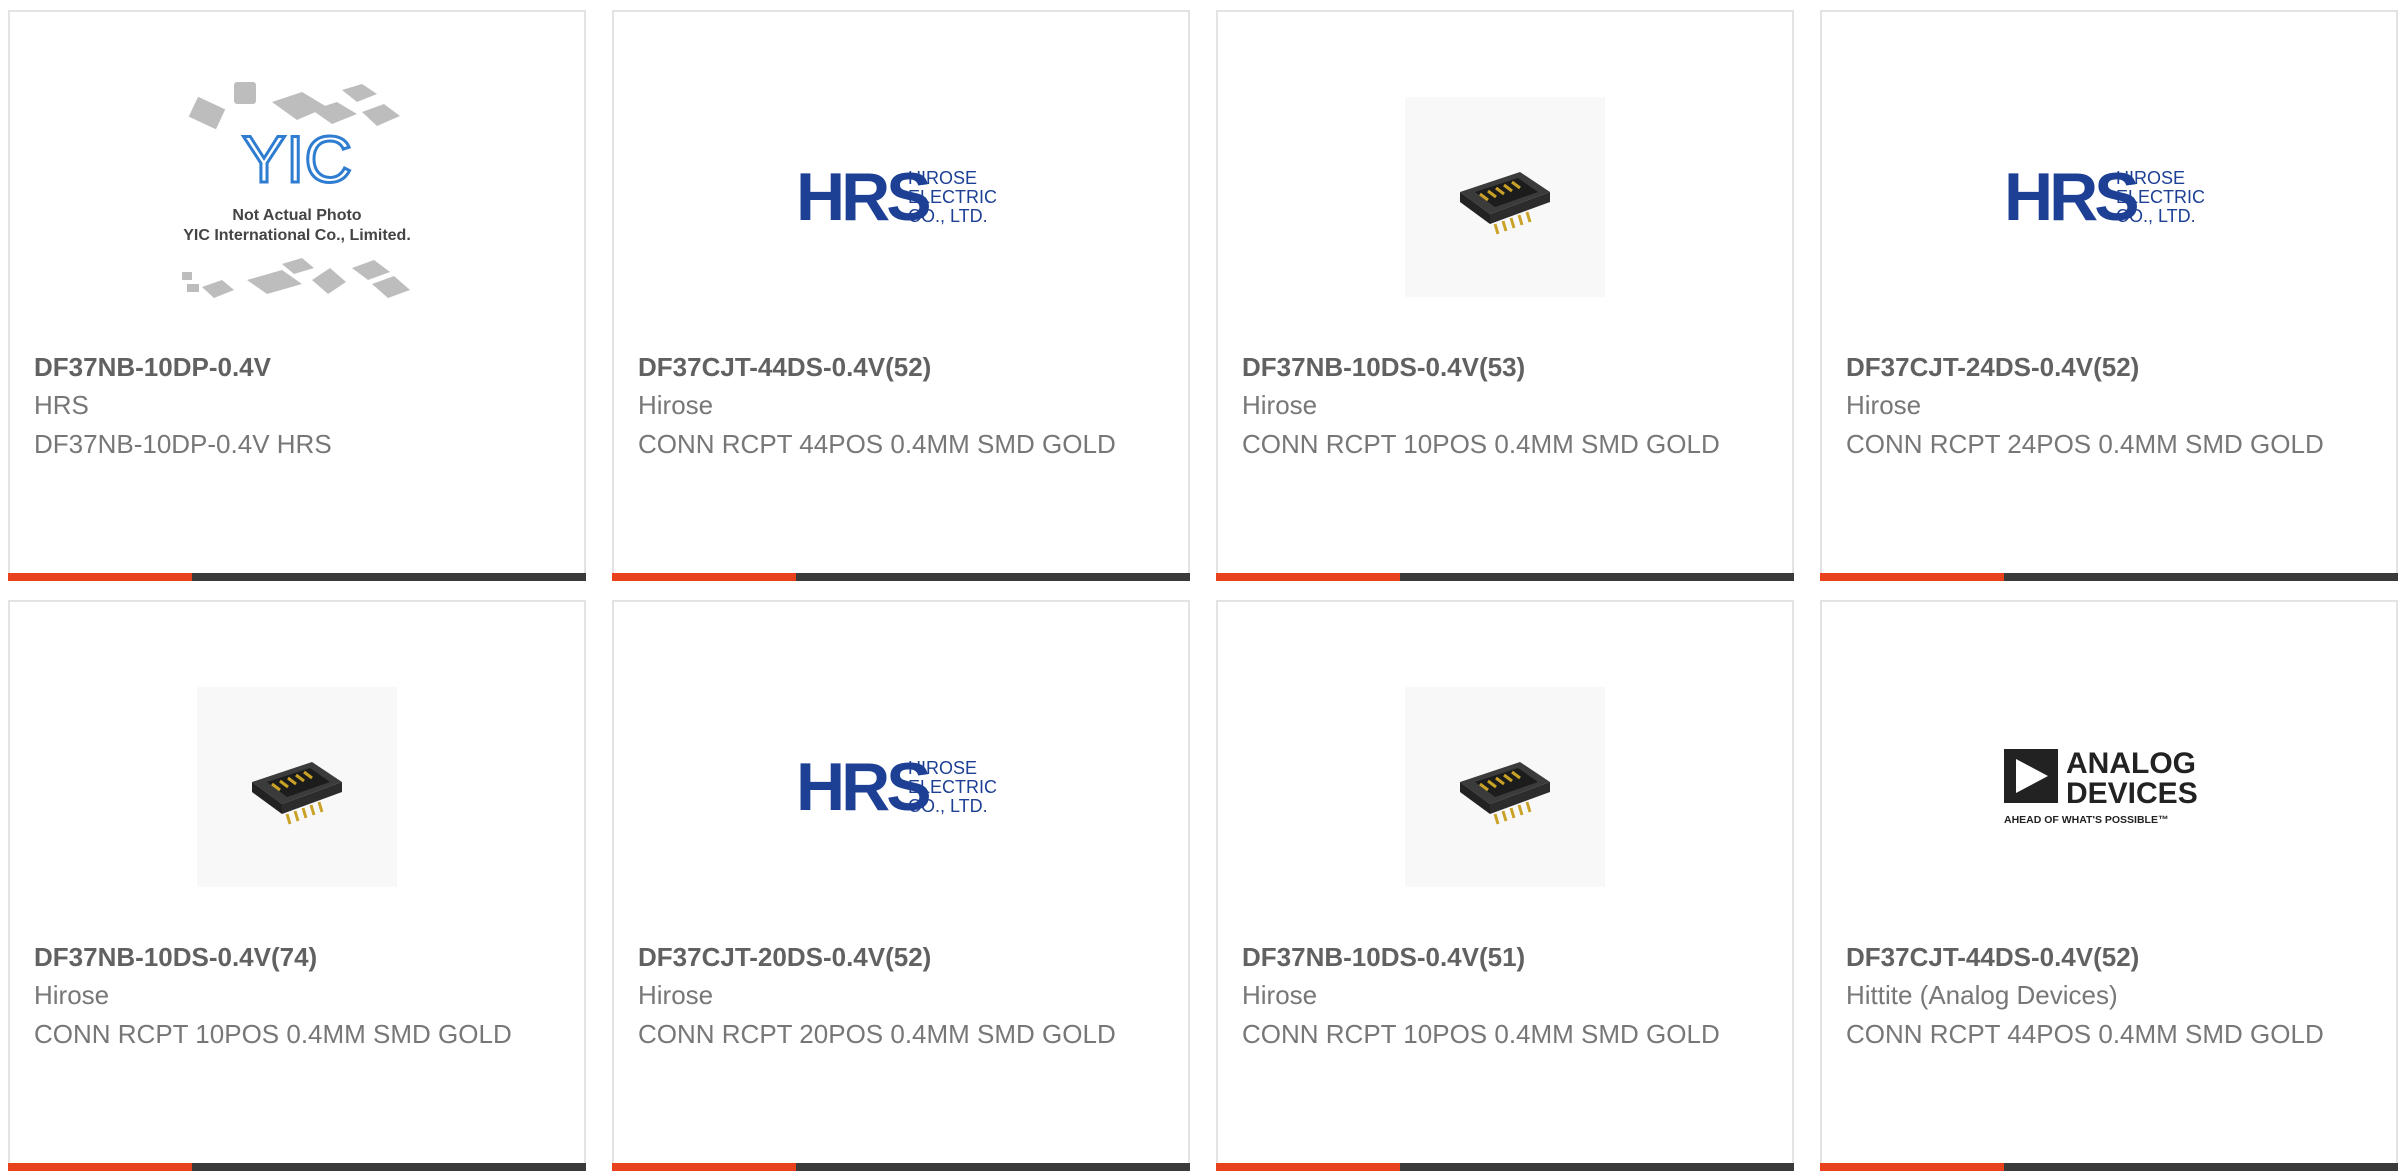 This screenshot has width=2400, height=1171. I want to click on product-description: CONN RCPT 20POS 0.4MM SMD GOLD, so click(877, 1034).